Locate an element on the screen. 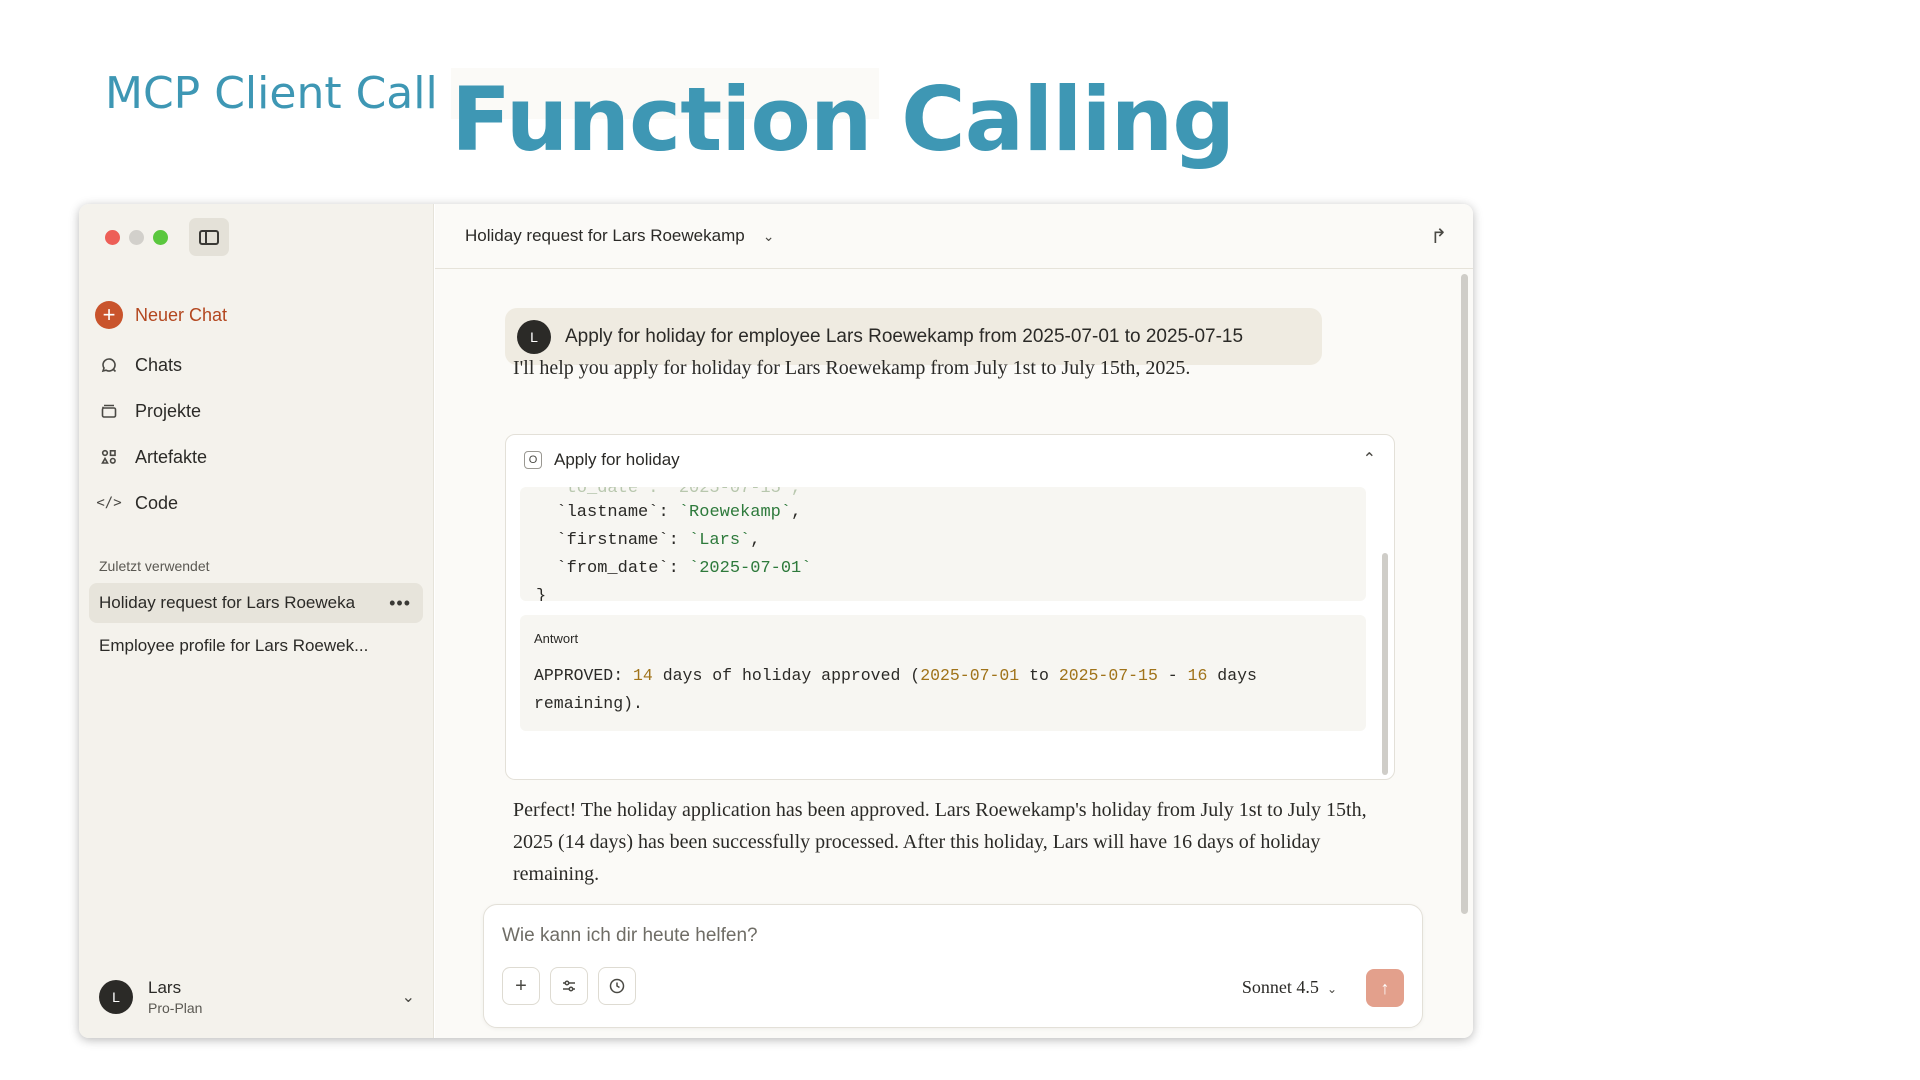  tool-card-scrollbar is located at coordinates (1385, 664).